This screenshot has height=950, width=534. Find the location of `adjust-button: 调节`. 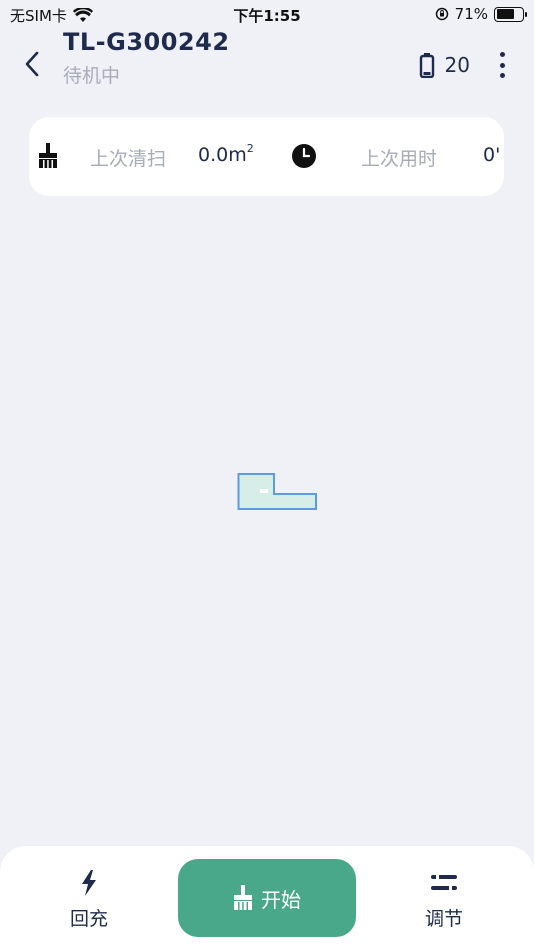

adjust-button: 调节 is located at coordinates (444, 900).